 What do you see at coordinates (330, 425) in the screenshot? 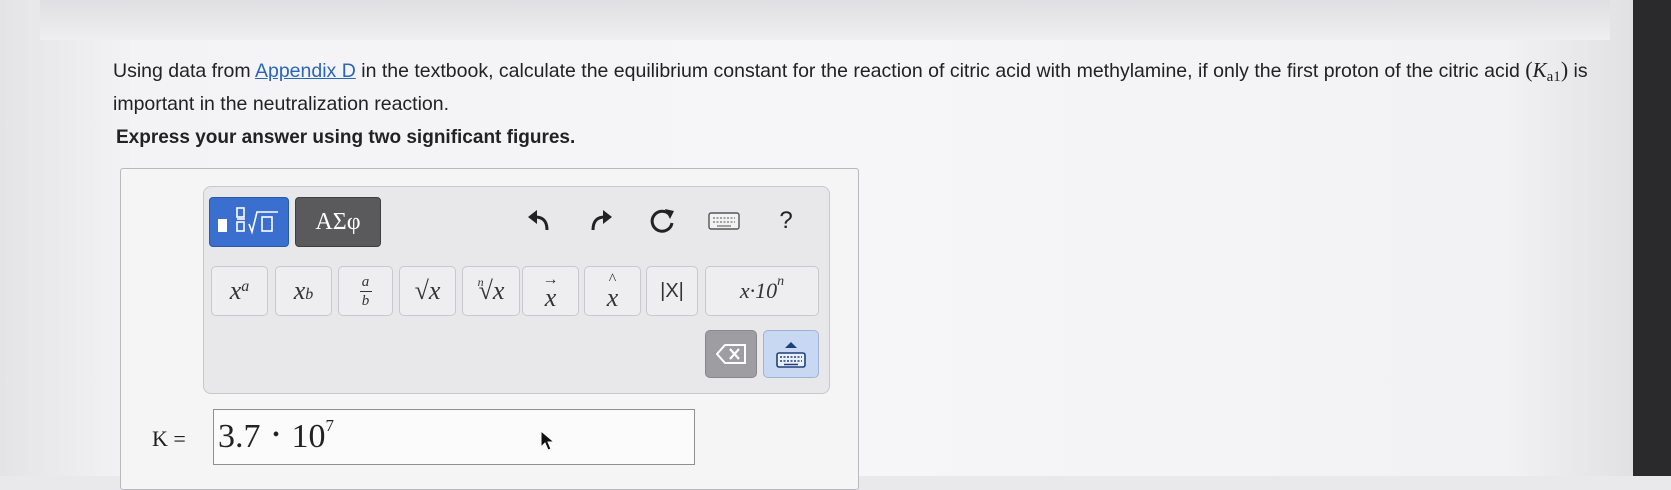
I see `answer-exponent: 7` at bounding box center [330, 425].